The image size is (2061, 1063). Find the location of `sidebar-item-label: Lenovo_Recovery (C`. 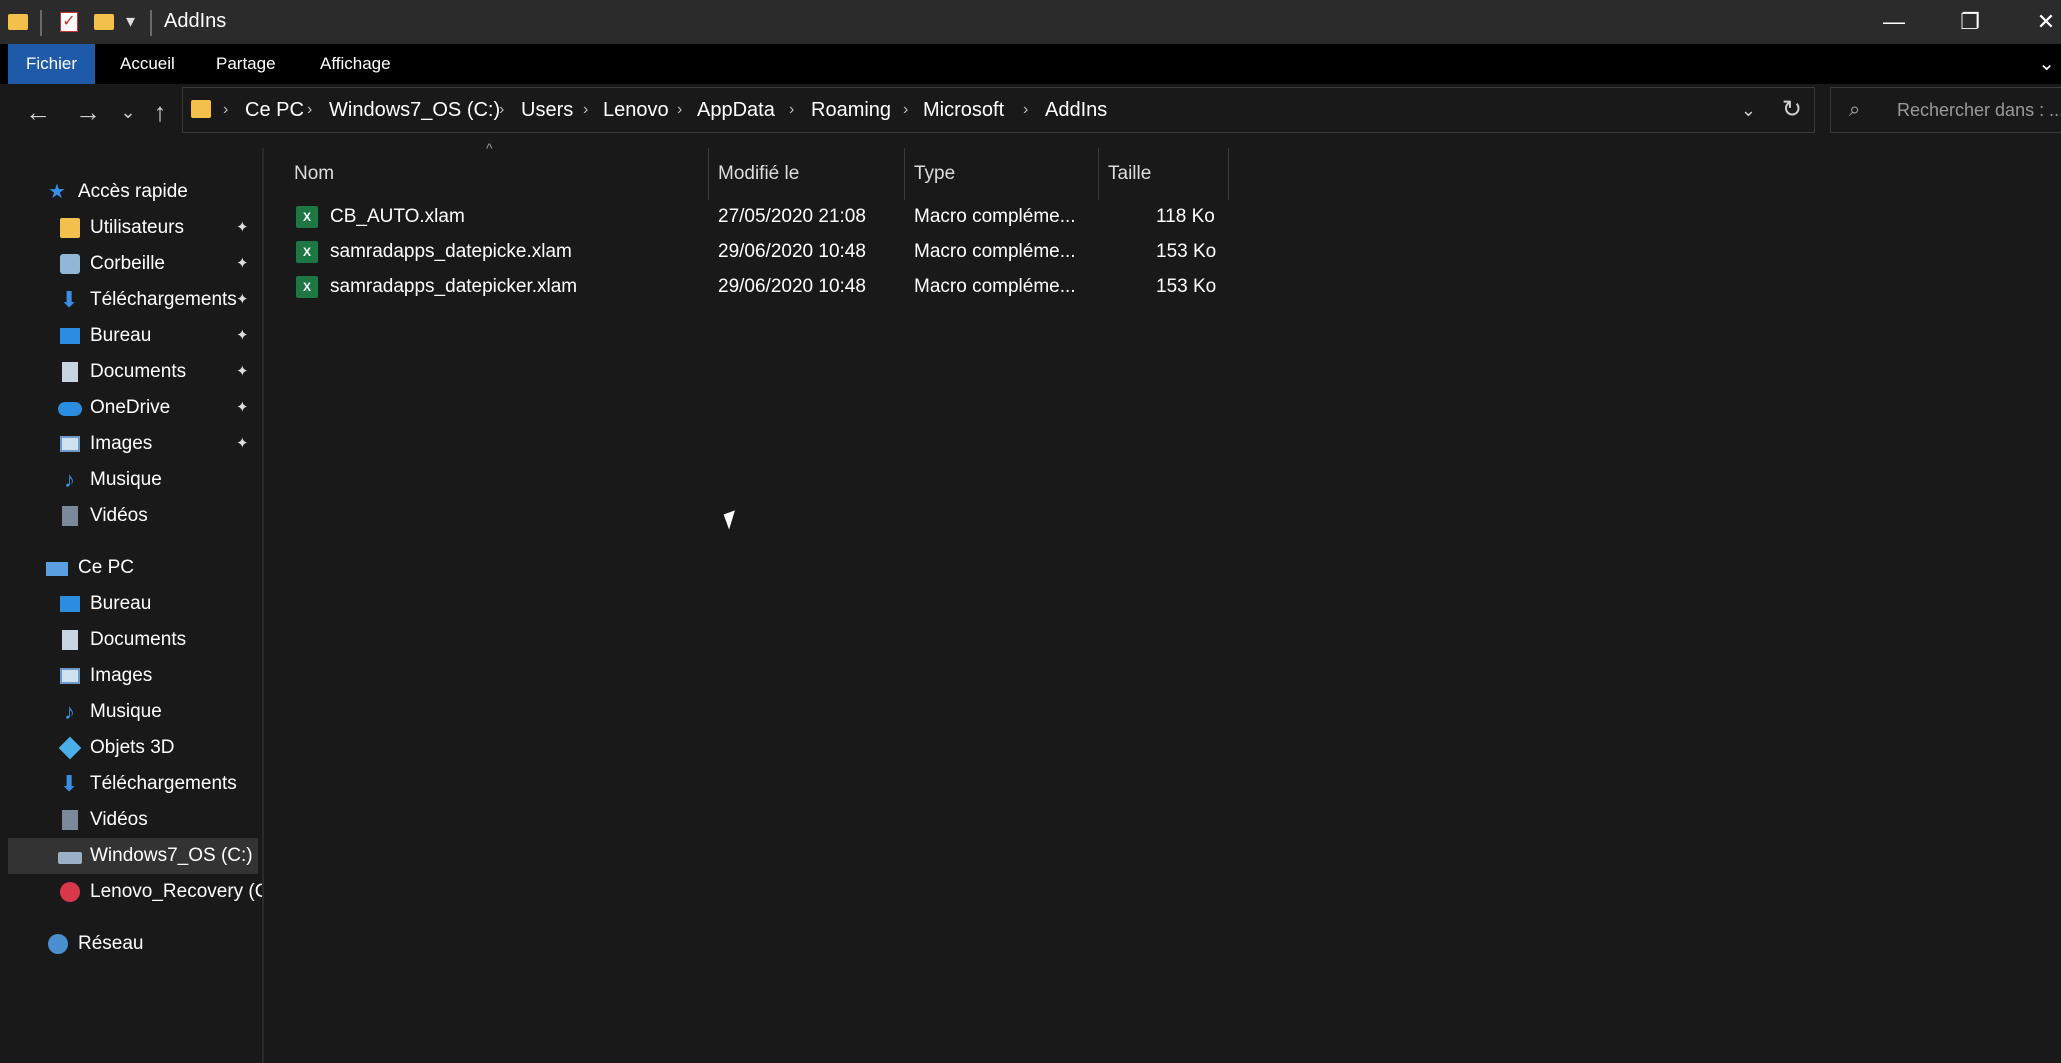

sidebar-item-label: Lenovo_Recovery (C is located at coordinates (176, 891).